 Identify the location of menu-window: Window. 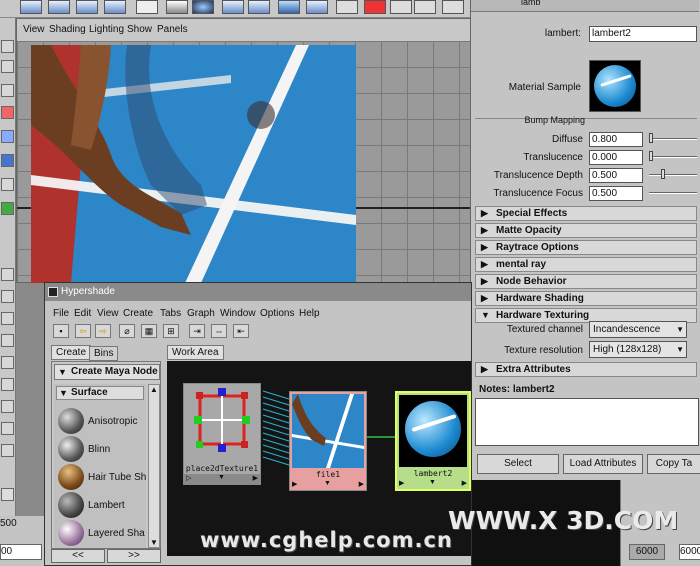
(238, 313).